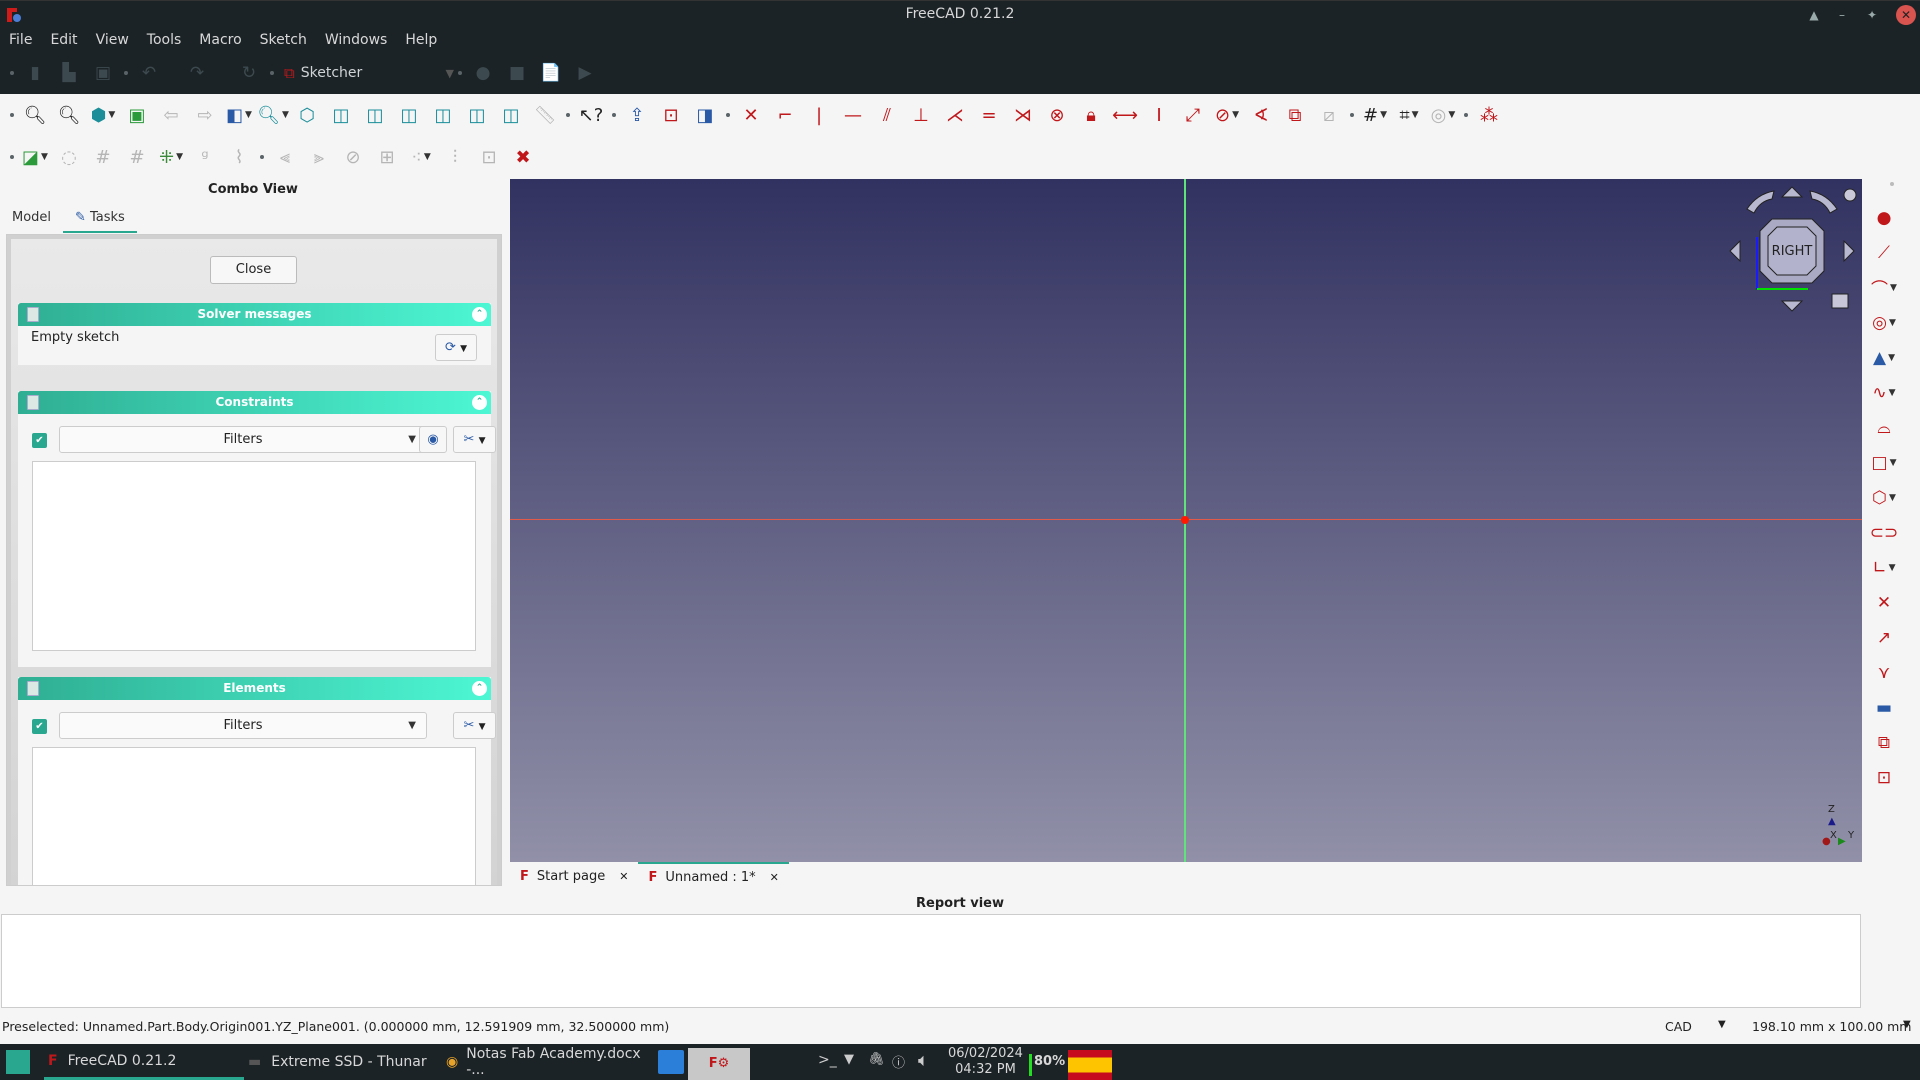 This screenshot has height=1080, width=1920. I want to click on grid-icon: # ▼, so click(1375, 115).